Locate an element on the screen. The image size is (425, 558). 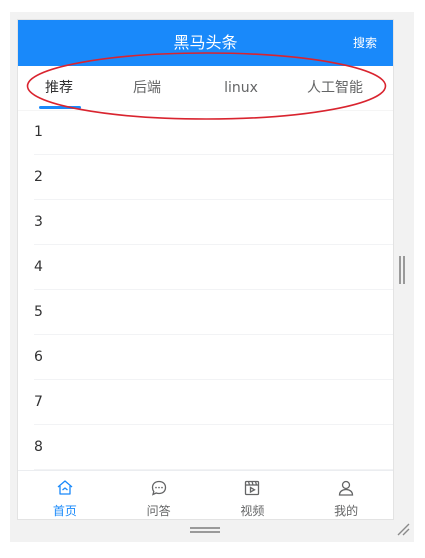
list-item-text: 7 is located at coordinates (38, 402).